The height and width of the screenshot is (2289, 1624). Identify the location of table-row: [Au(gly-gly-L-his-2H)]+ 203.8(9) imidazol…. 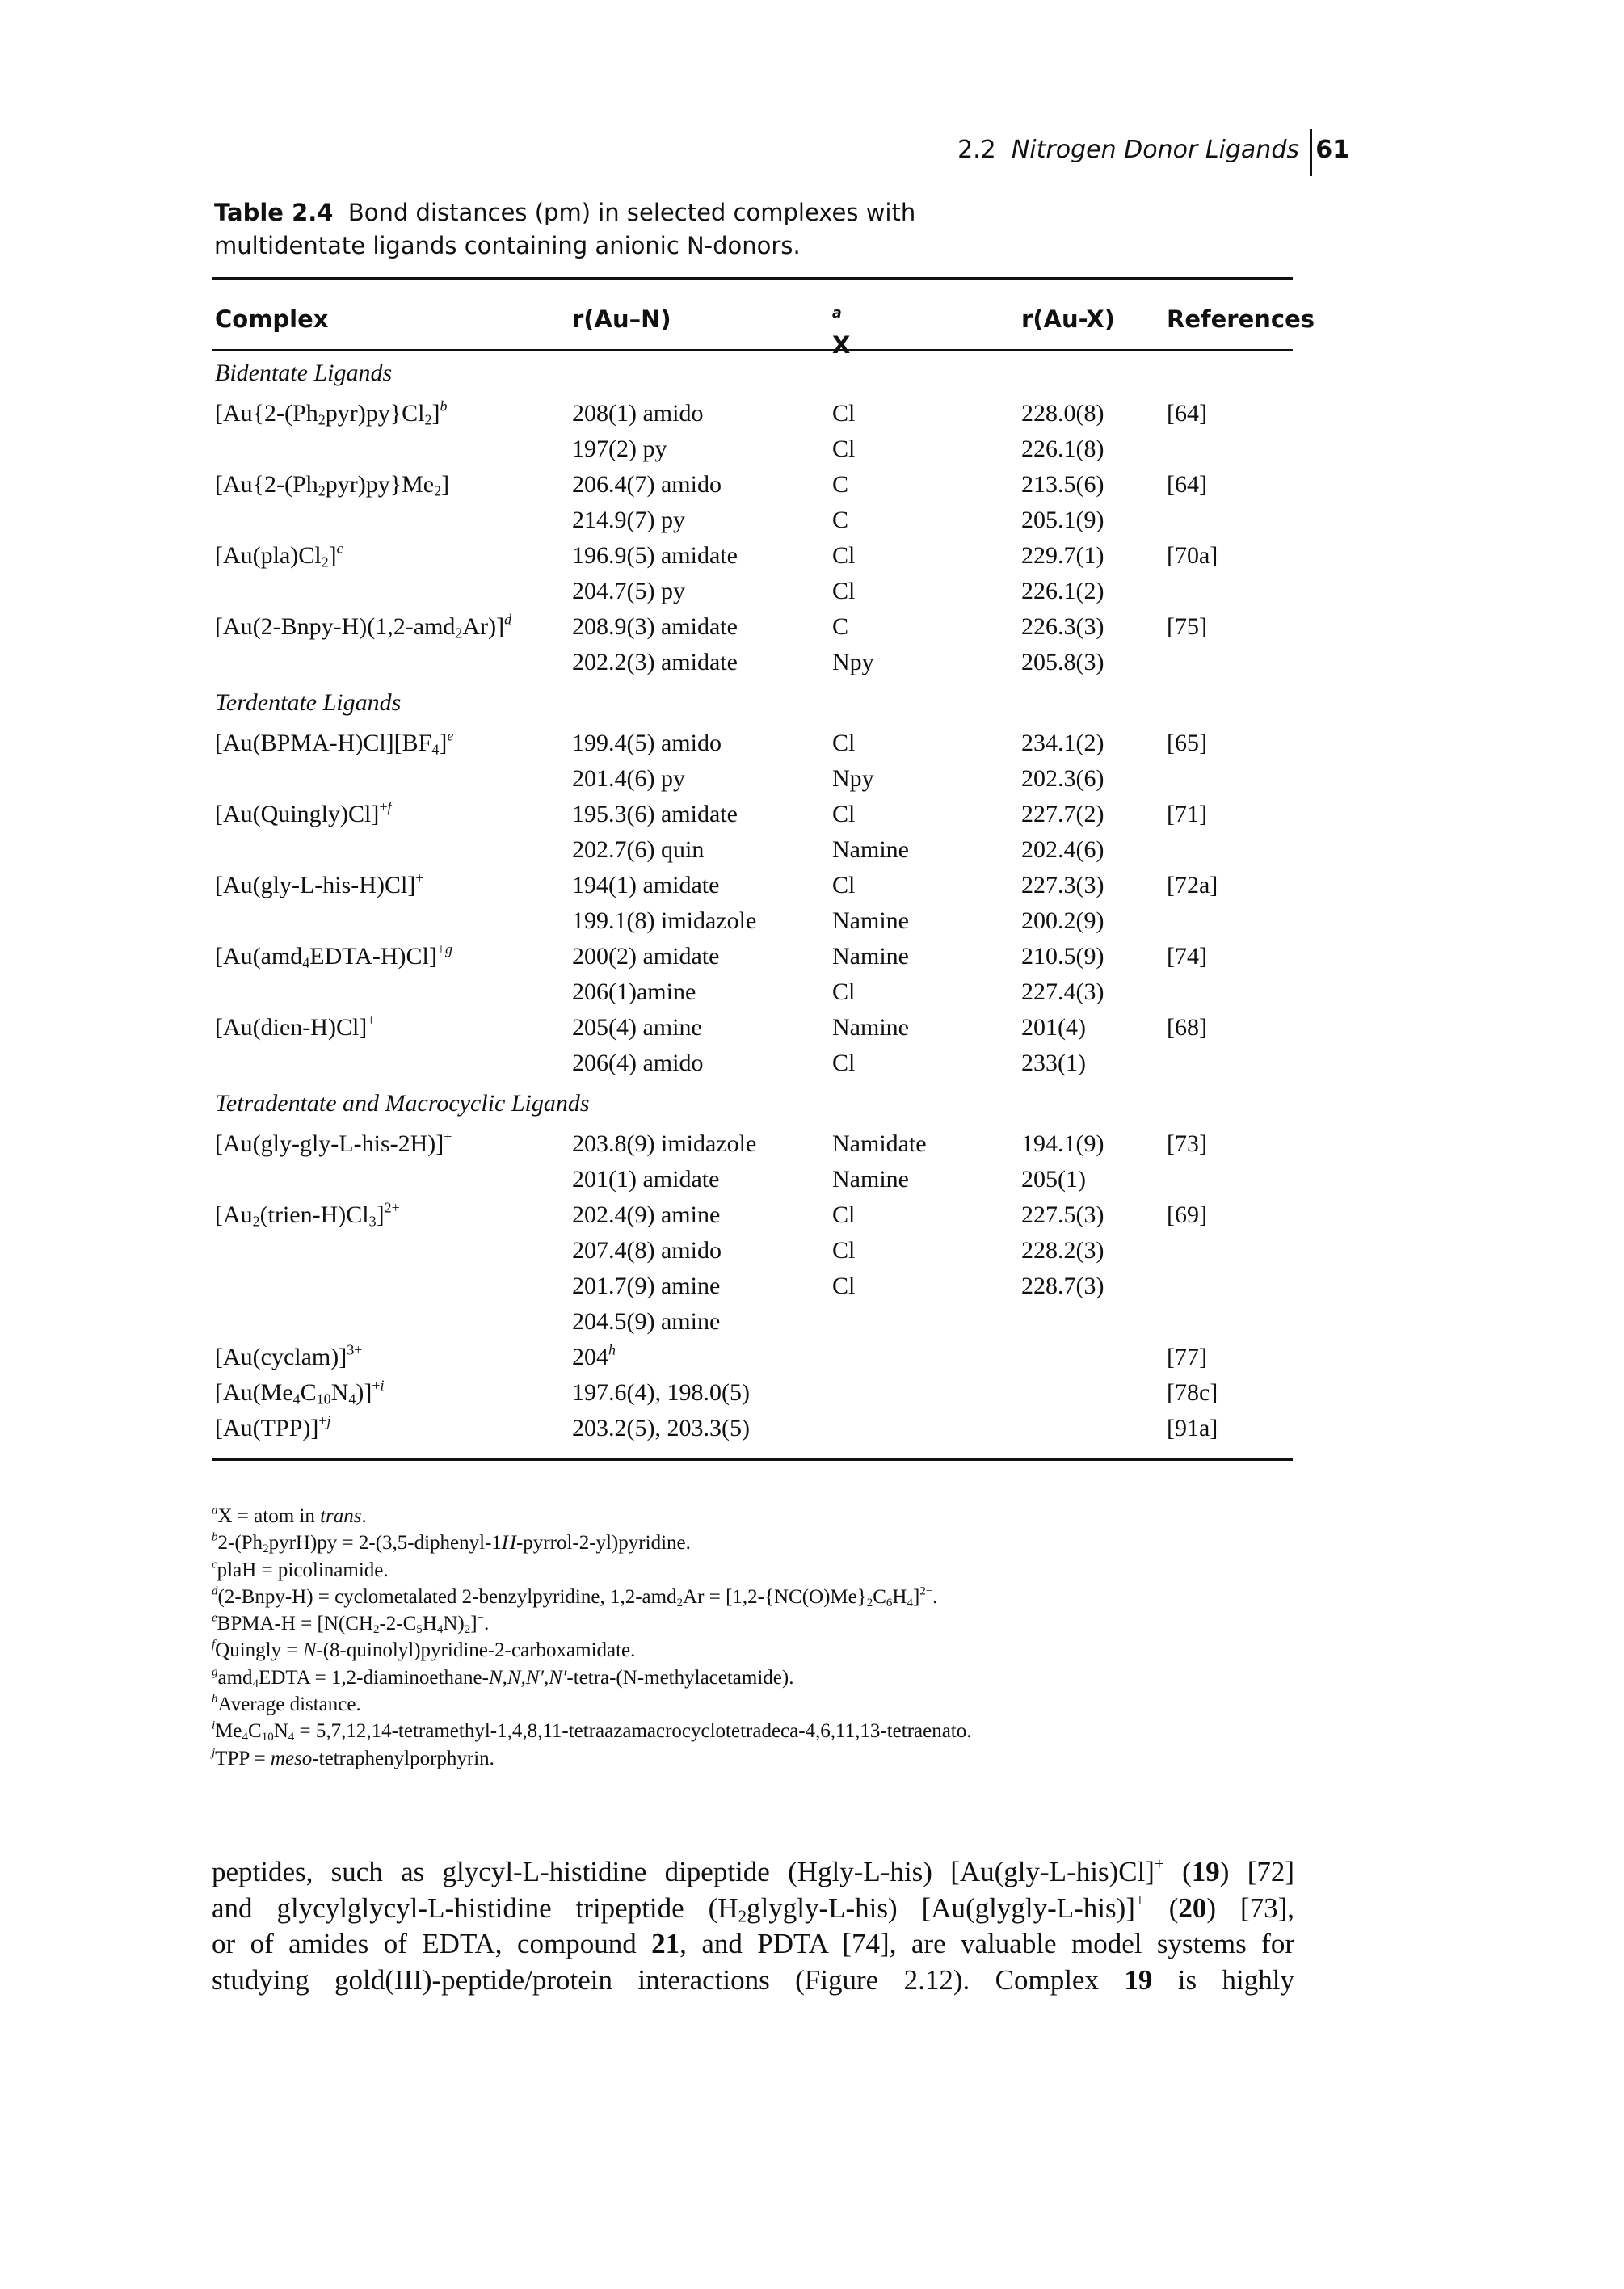
(752, 1145).